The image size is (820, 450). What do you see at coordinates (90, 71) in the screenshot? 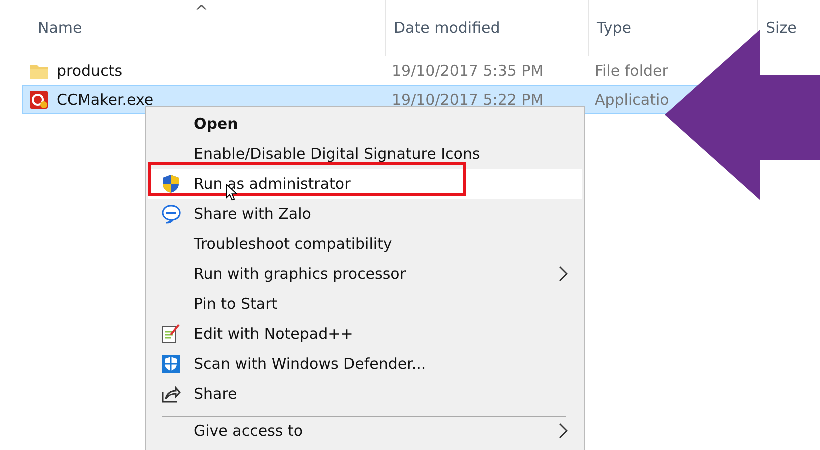
I see `file-name: products` at bounding box center [90, 71].